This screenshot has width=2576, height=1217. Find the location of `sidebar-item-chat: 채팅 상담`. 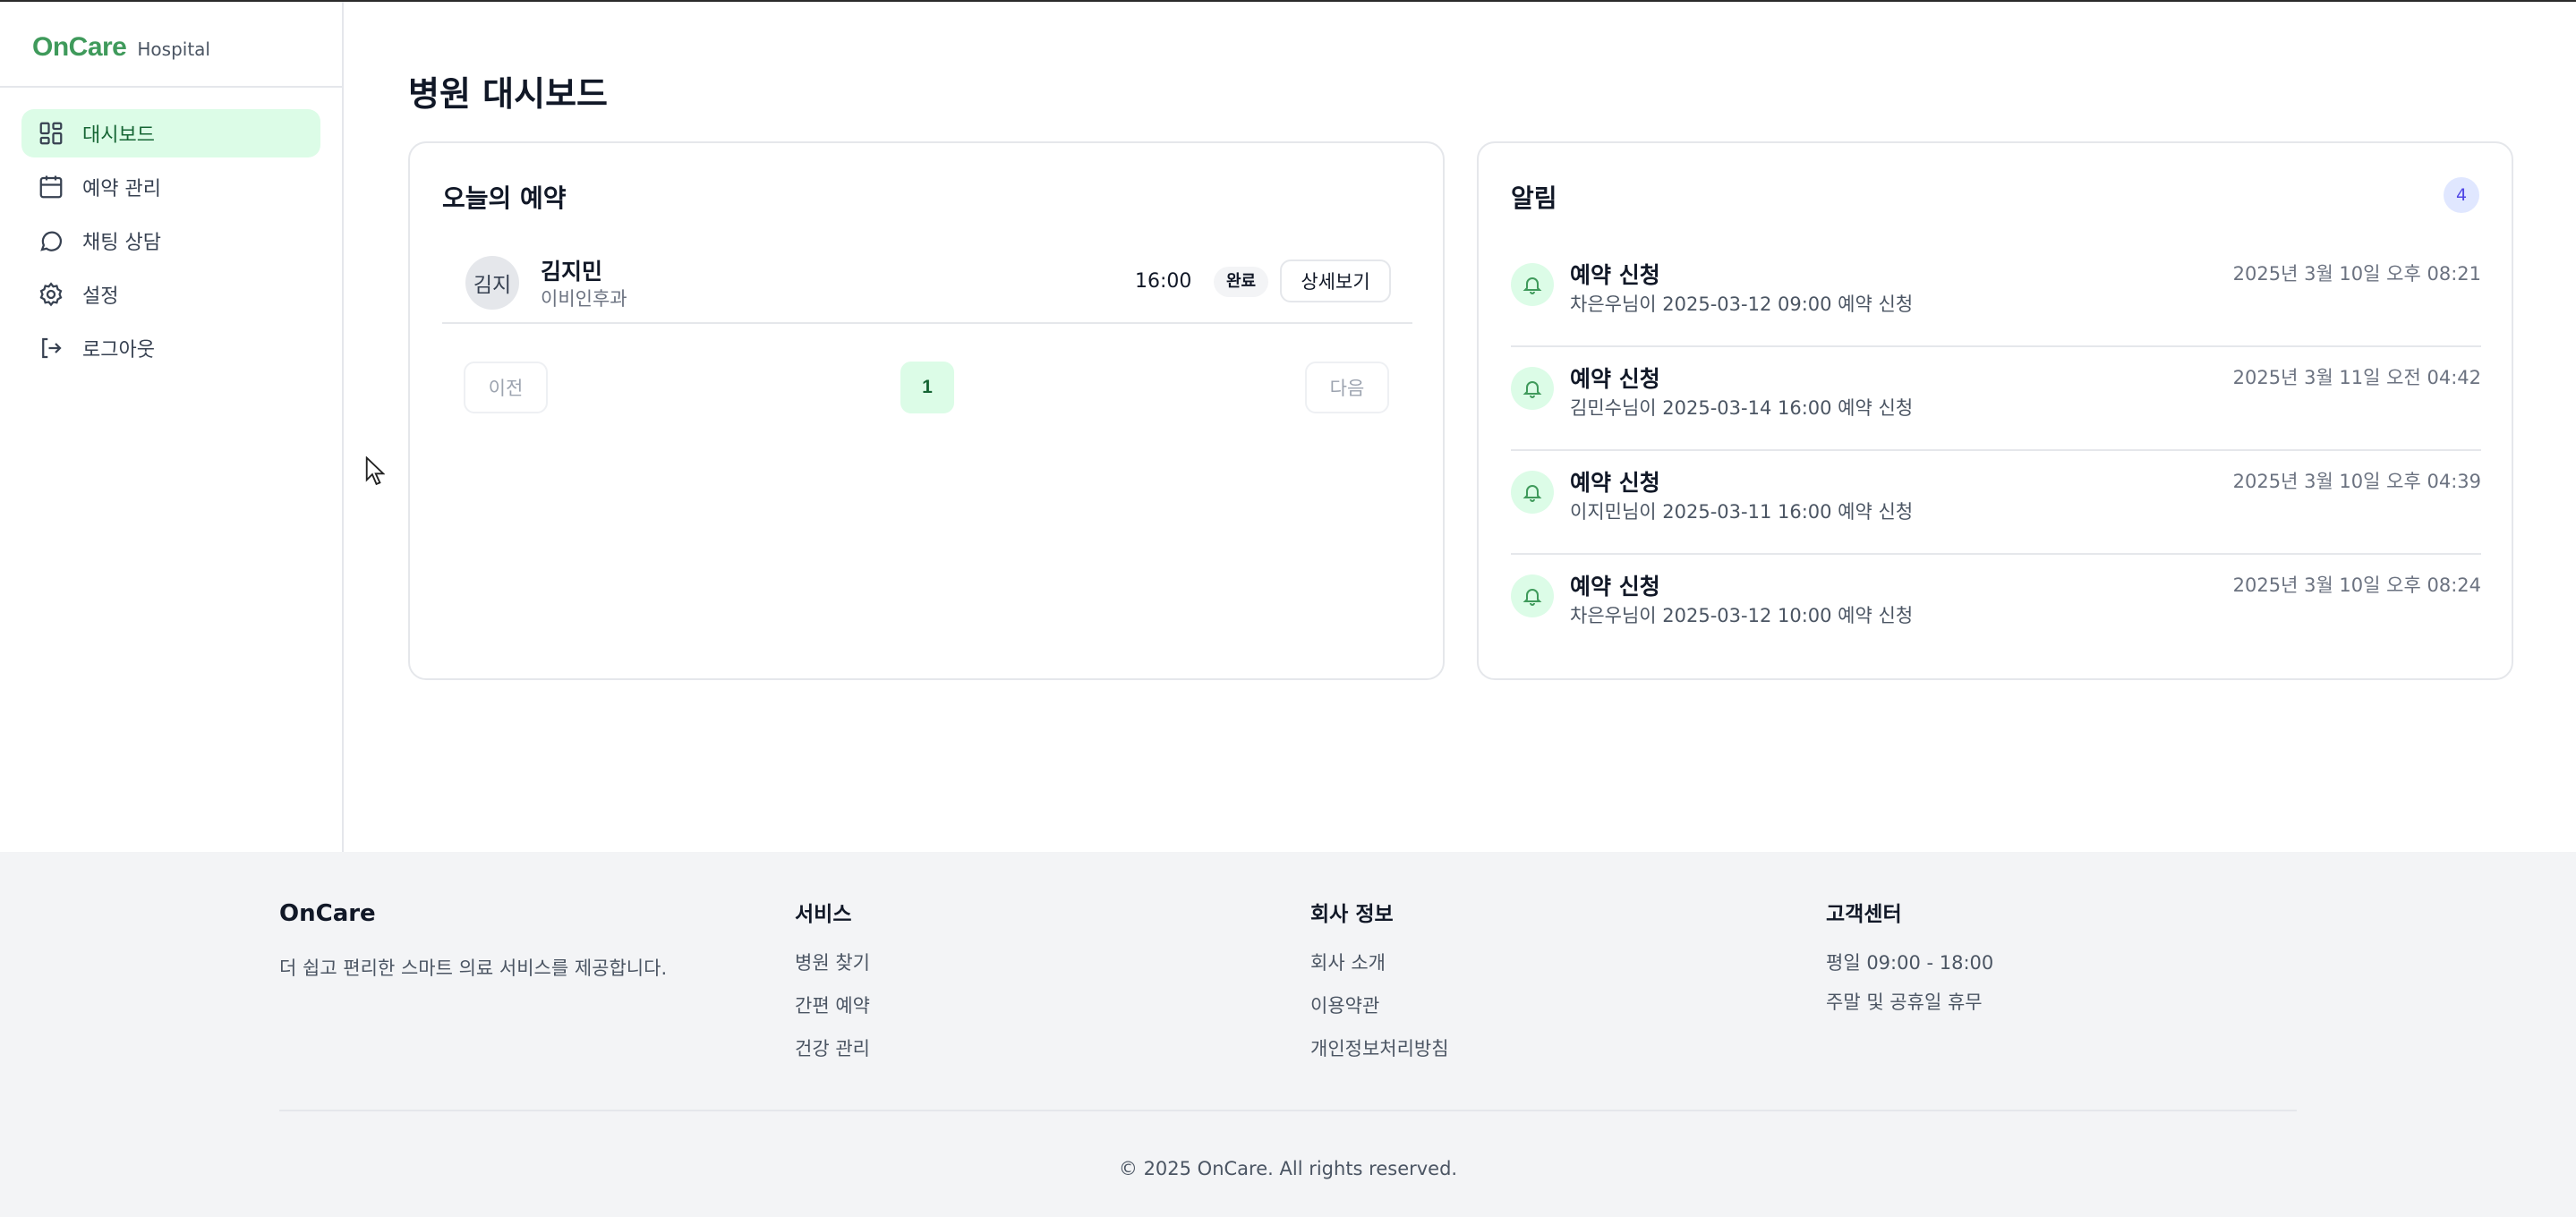

sidebar-item-chat: 채팅 상담 is located at coordinates (170, 241).